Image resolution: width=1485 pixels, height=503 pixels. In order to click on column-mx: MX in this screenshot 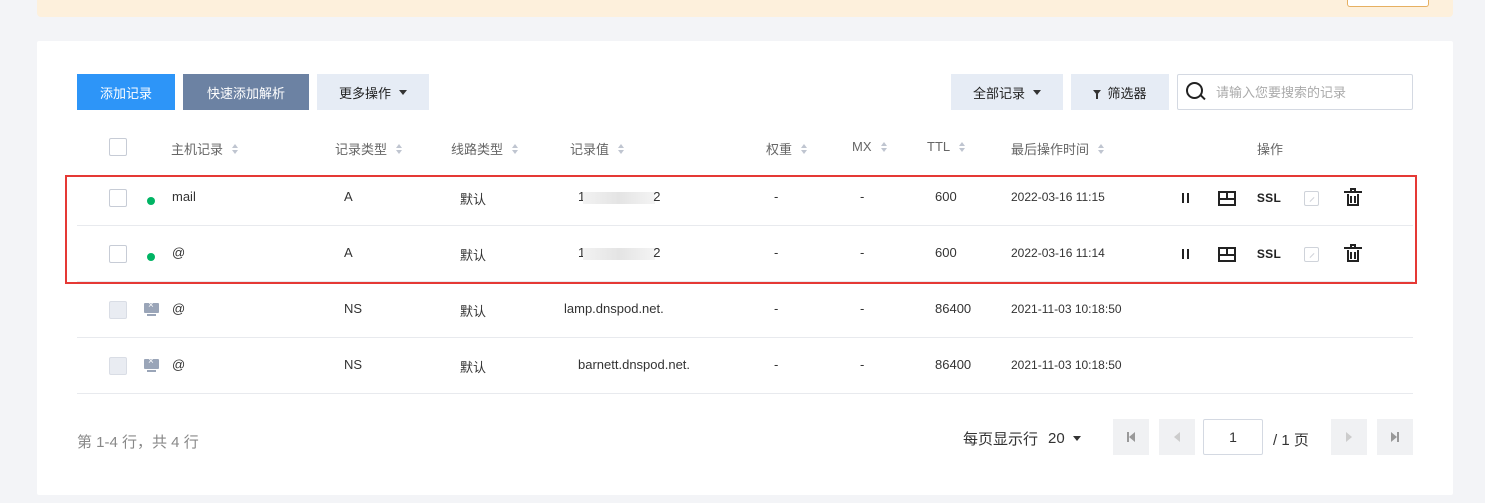, I will do `click(869, 146)`.